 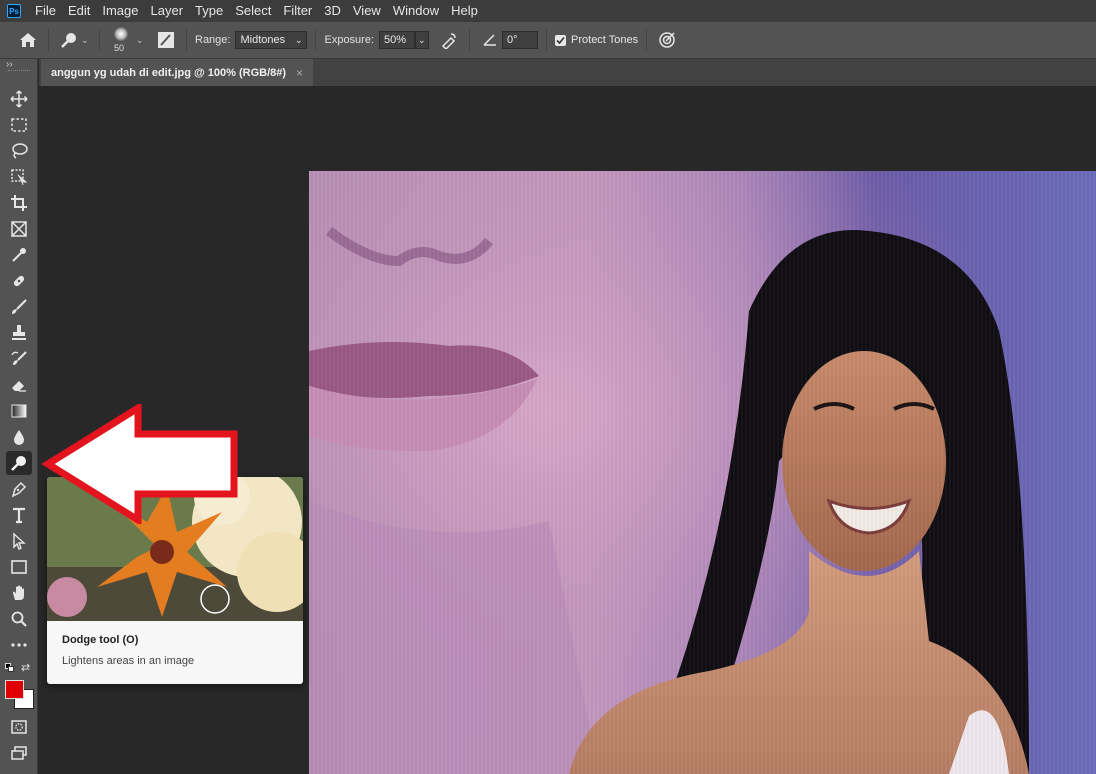 I want to click on default-colors-icon, so click(x=10, y=668).